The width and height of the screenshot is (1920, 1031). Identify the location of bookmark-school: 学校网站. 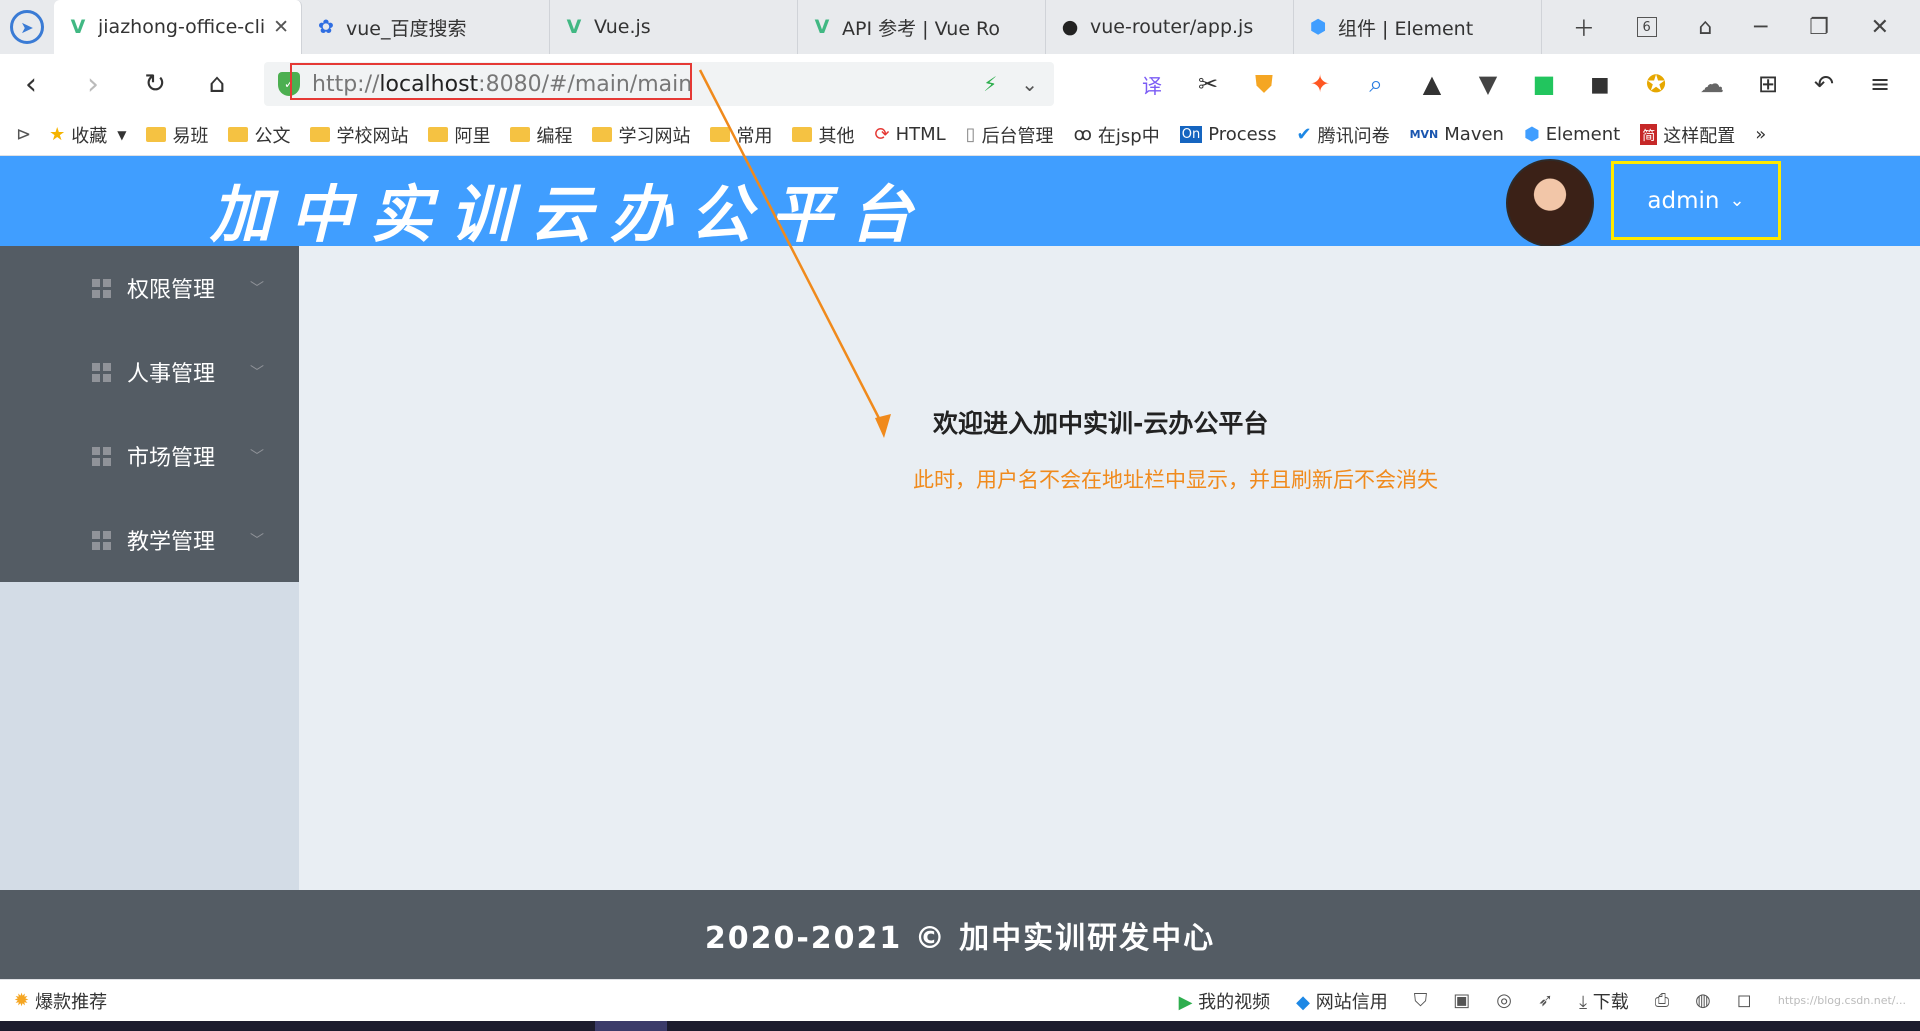
(359, 135).